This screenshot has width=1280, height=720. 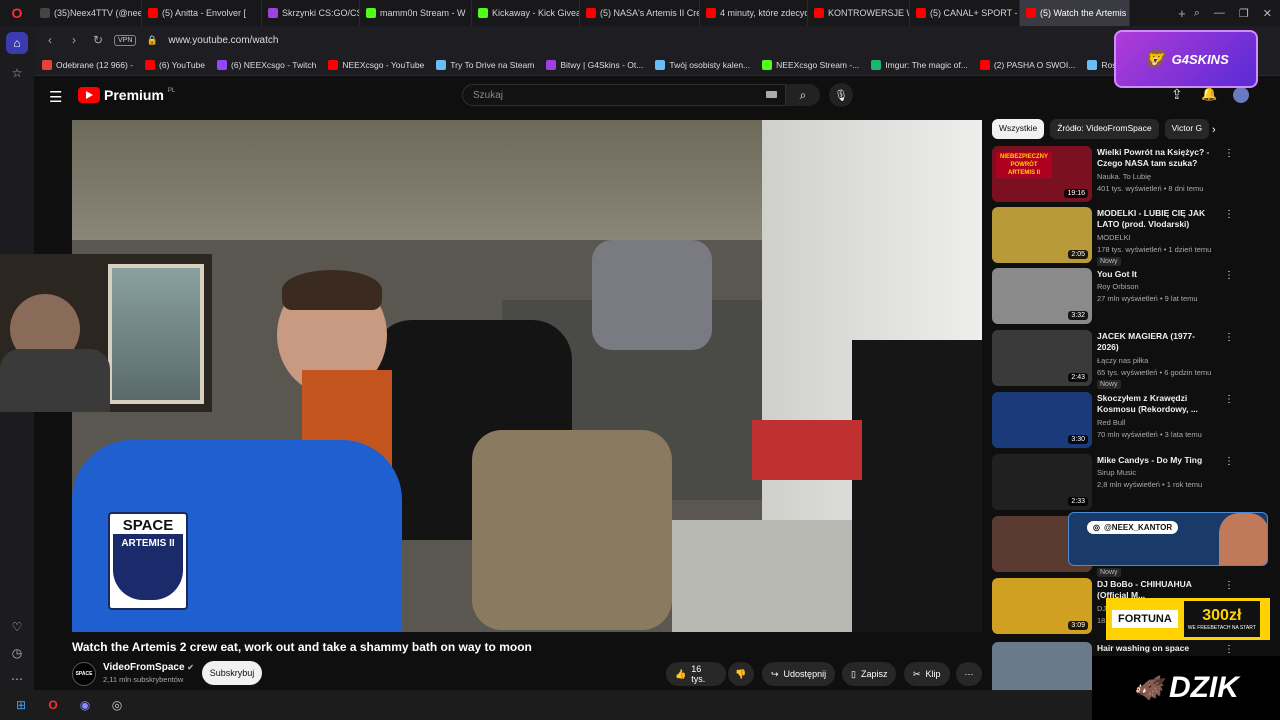 What do you see at coordinates (1138, 527) in the screenshot?
I see `instagram-handle: @NEEX_KANTOR` at bounding box center [1138, 527].